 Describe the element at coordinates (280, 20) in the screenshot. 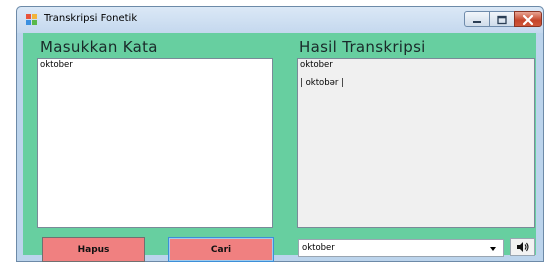

I see `title-bar: Transkripsi Fonetik` at that location.